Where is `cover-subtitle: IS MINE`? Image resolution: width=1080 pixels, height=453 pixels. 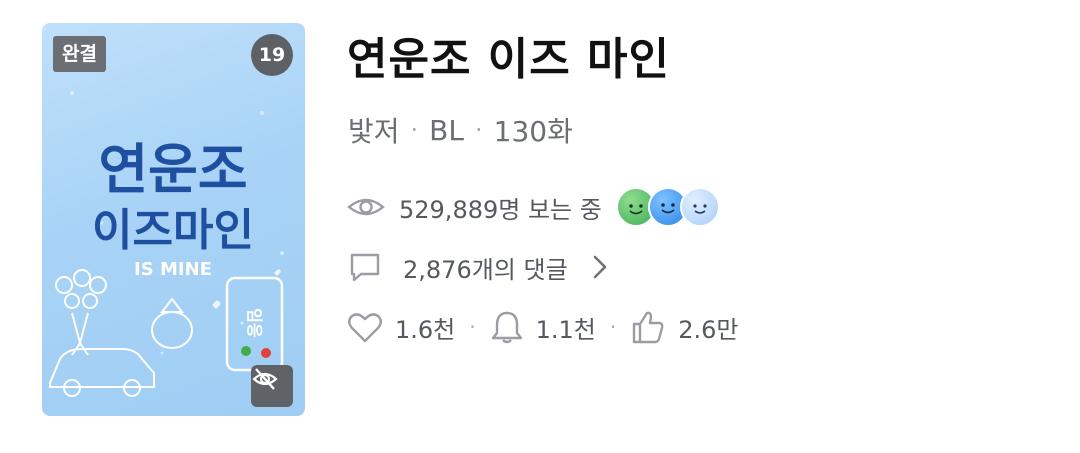 cover-subtitle: IS MINE is located at coordinates (173, 269).